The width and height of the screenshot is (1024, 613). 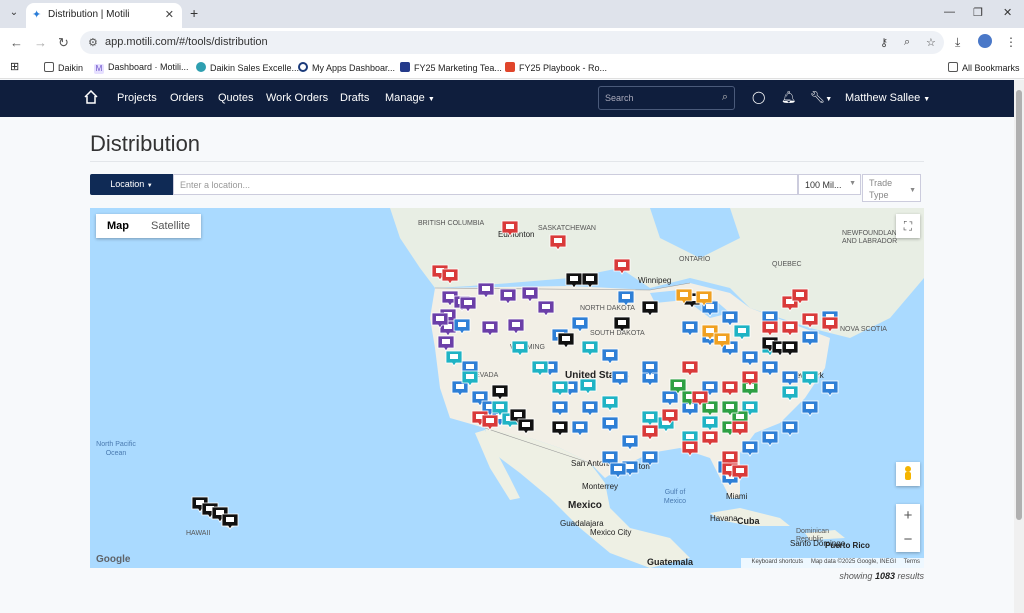 What do you see at coordinates (985, 41) in the screenshot?
I see `profile-avatar` at bounding box center [985, 41].